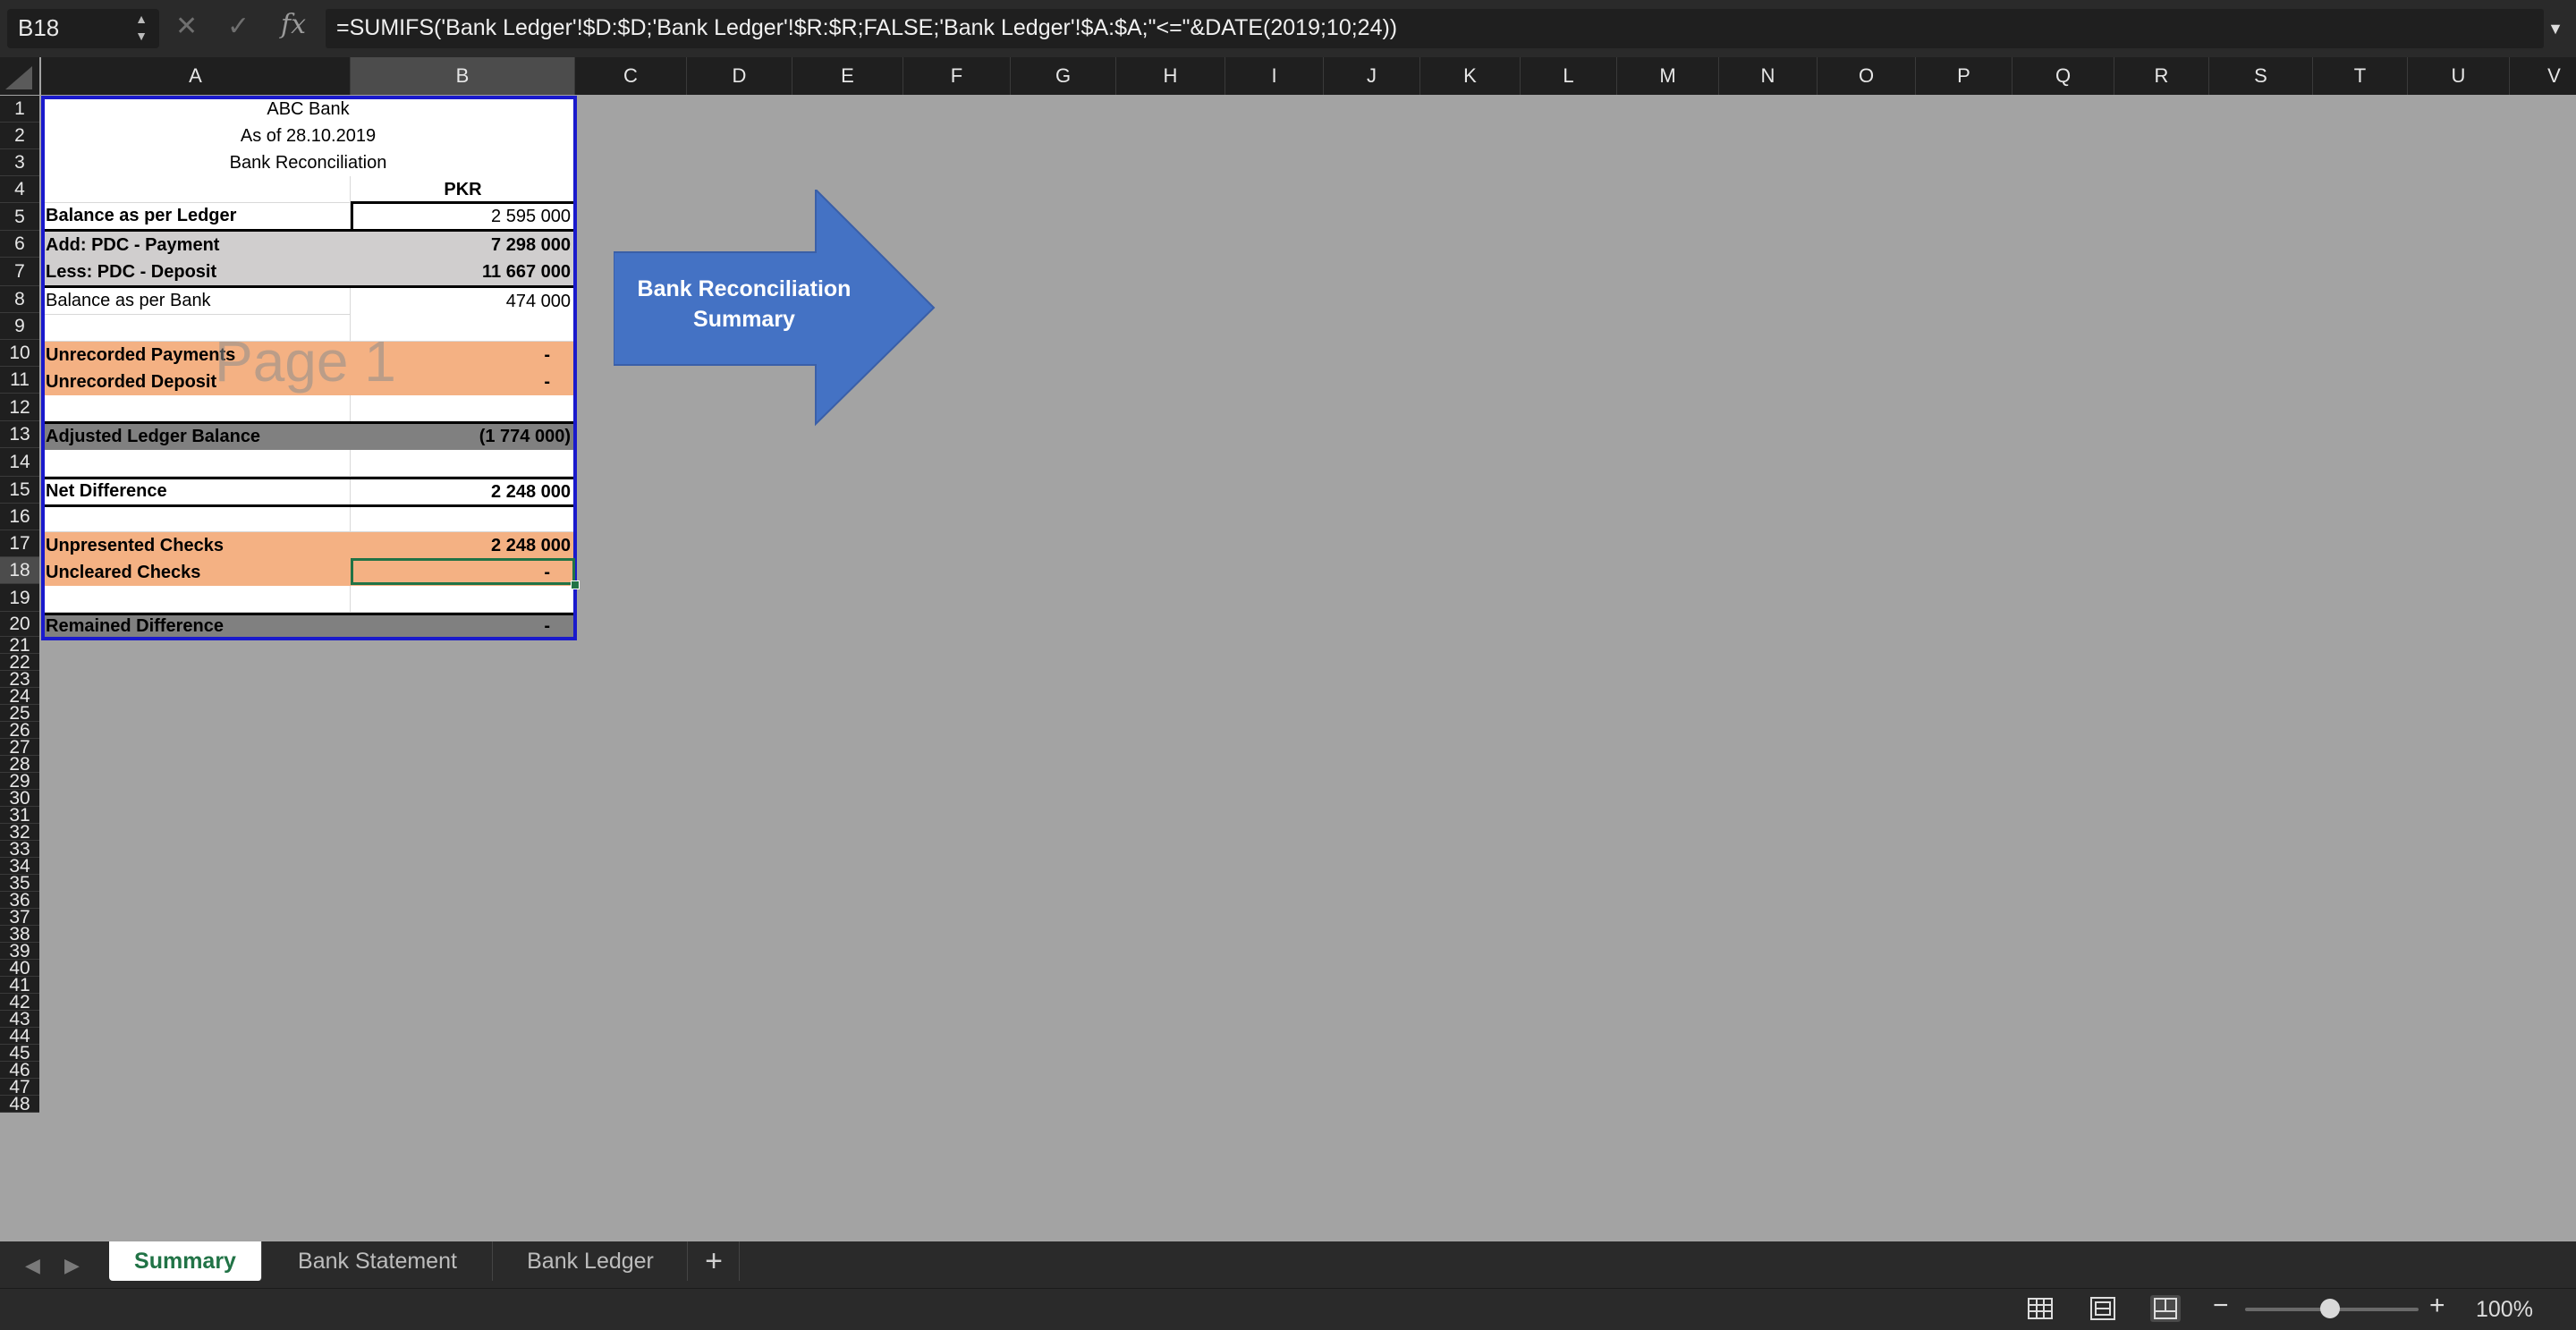 The image size is (2576, 1330). I want to click on check-icon: ✓, so click(238, 26).